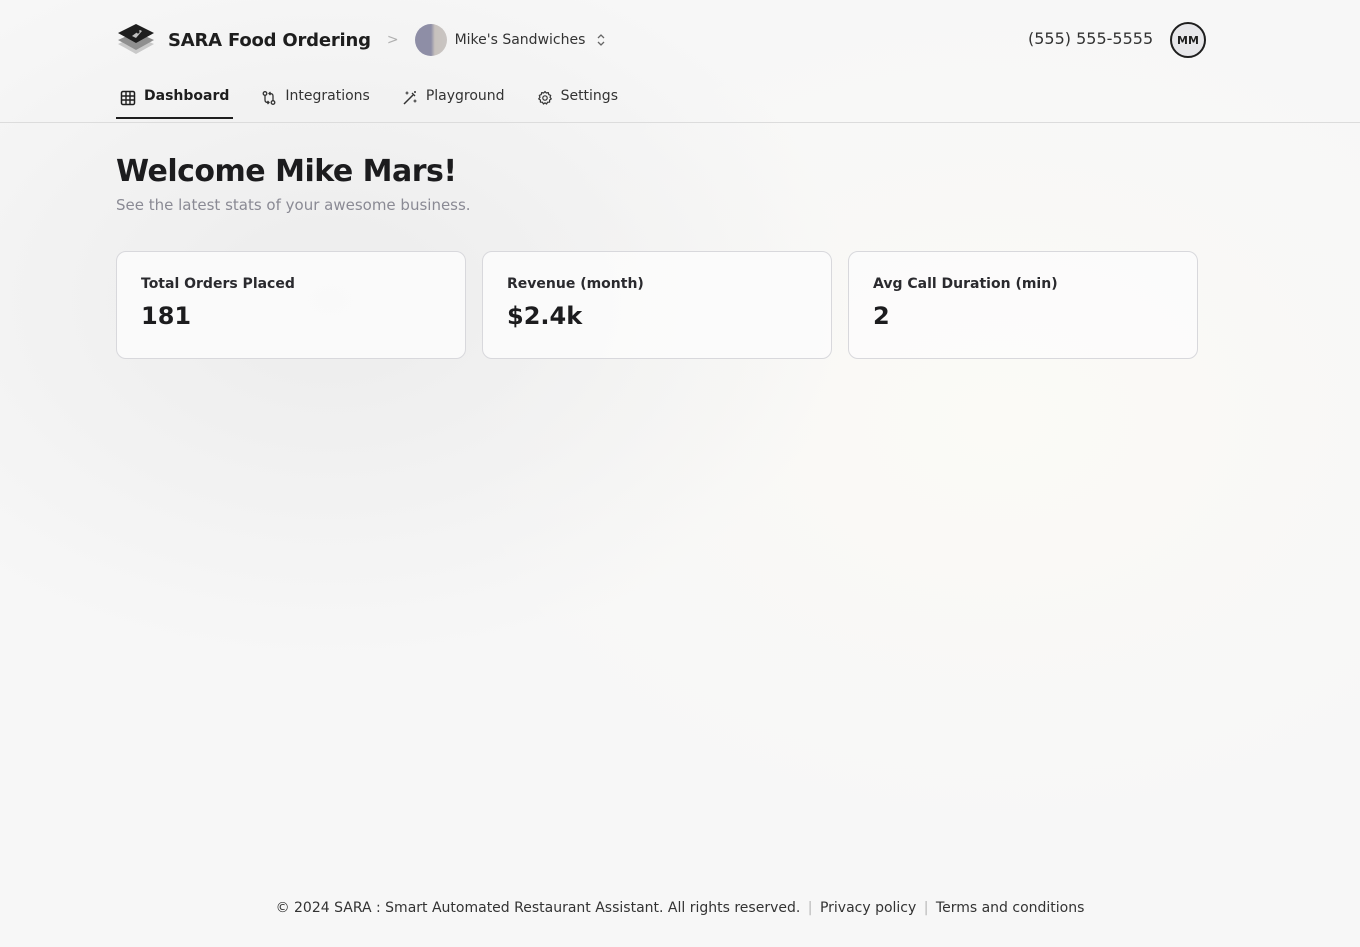  What do you see at coordinates (286, 171) in the screenshot?
I see `page-title: Welcome Mike Mars!` at bounding box center [286, 171].